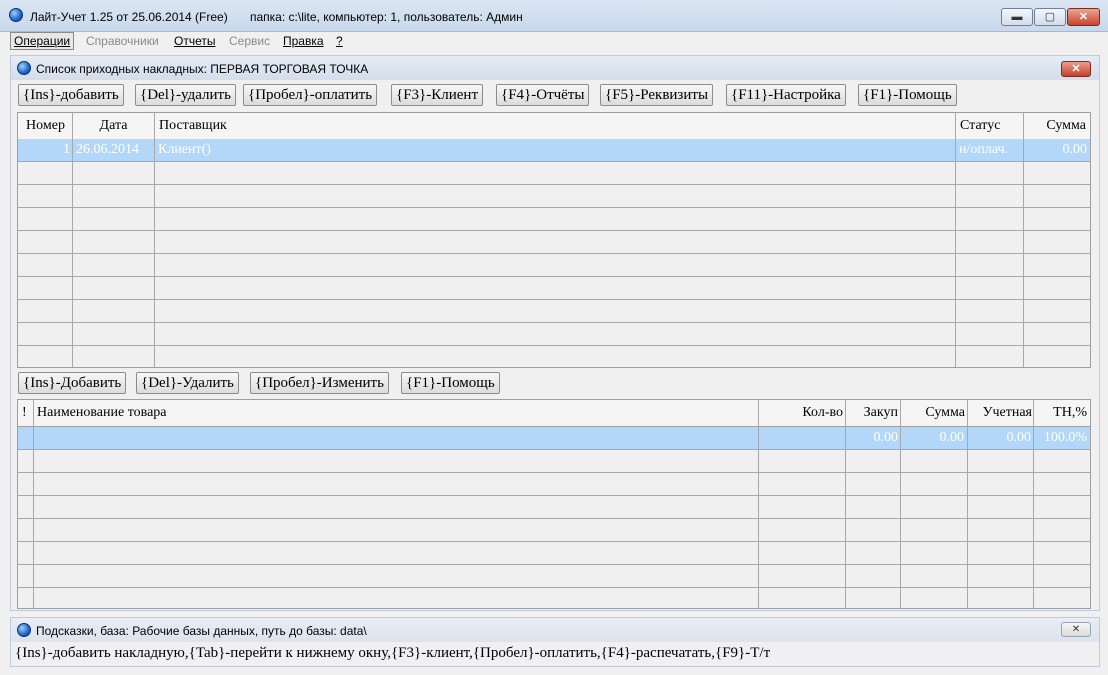  What do you see at coordinates (129, 17) in the screenshot?
I see `window-title: Лайт-Учет 1.25 от 25.06.2014 (Free)` at bounding box center [129, 17].